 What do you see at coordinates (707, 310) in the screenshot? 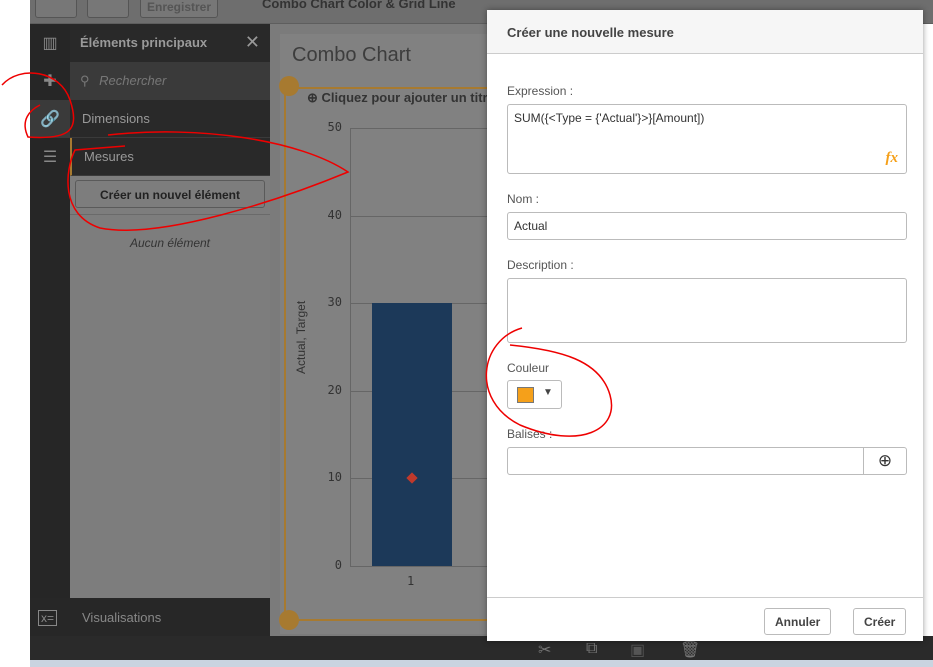
I see `description-input` at bounding box center [707, 310].